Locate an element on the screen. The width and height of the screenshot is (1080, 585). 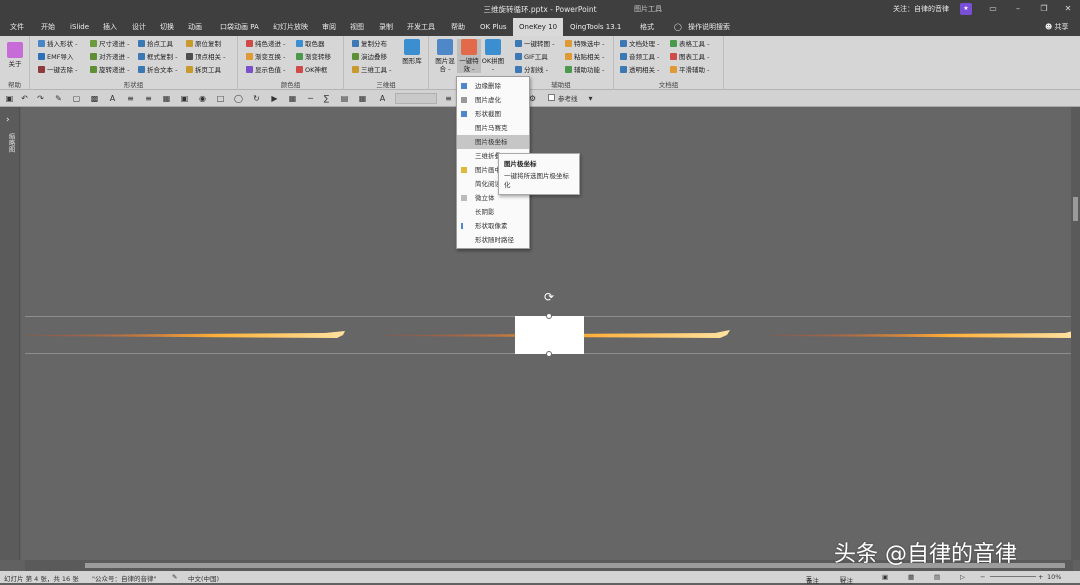
tab-format: 格式 is located at coordinates (647, 27).